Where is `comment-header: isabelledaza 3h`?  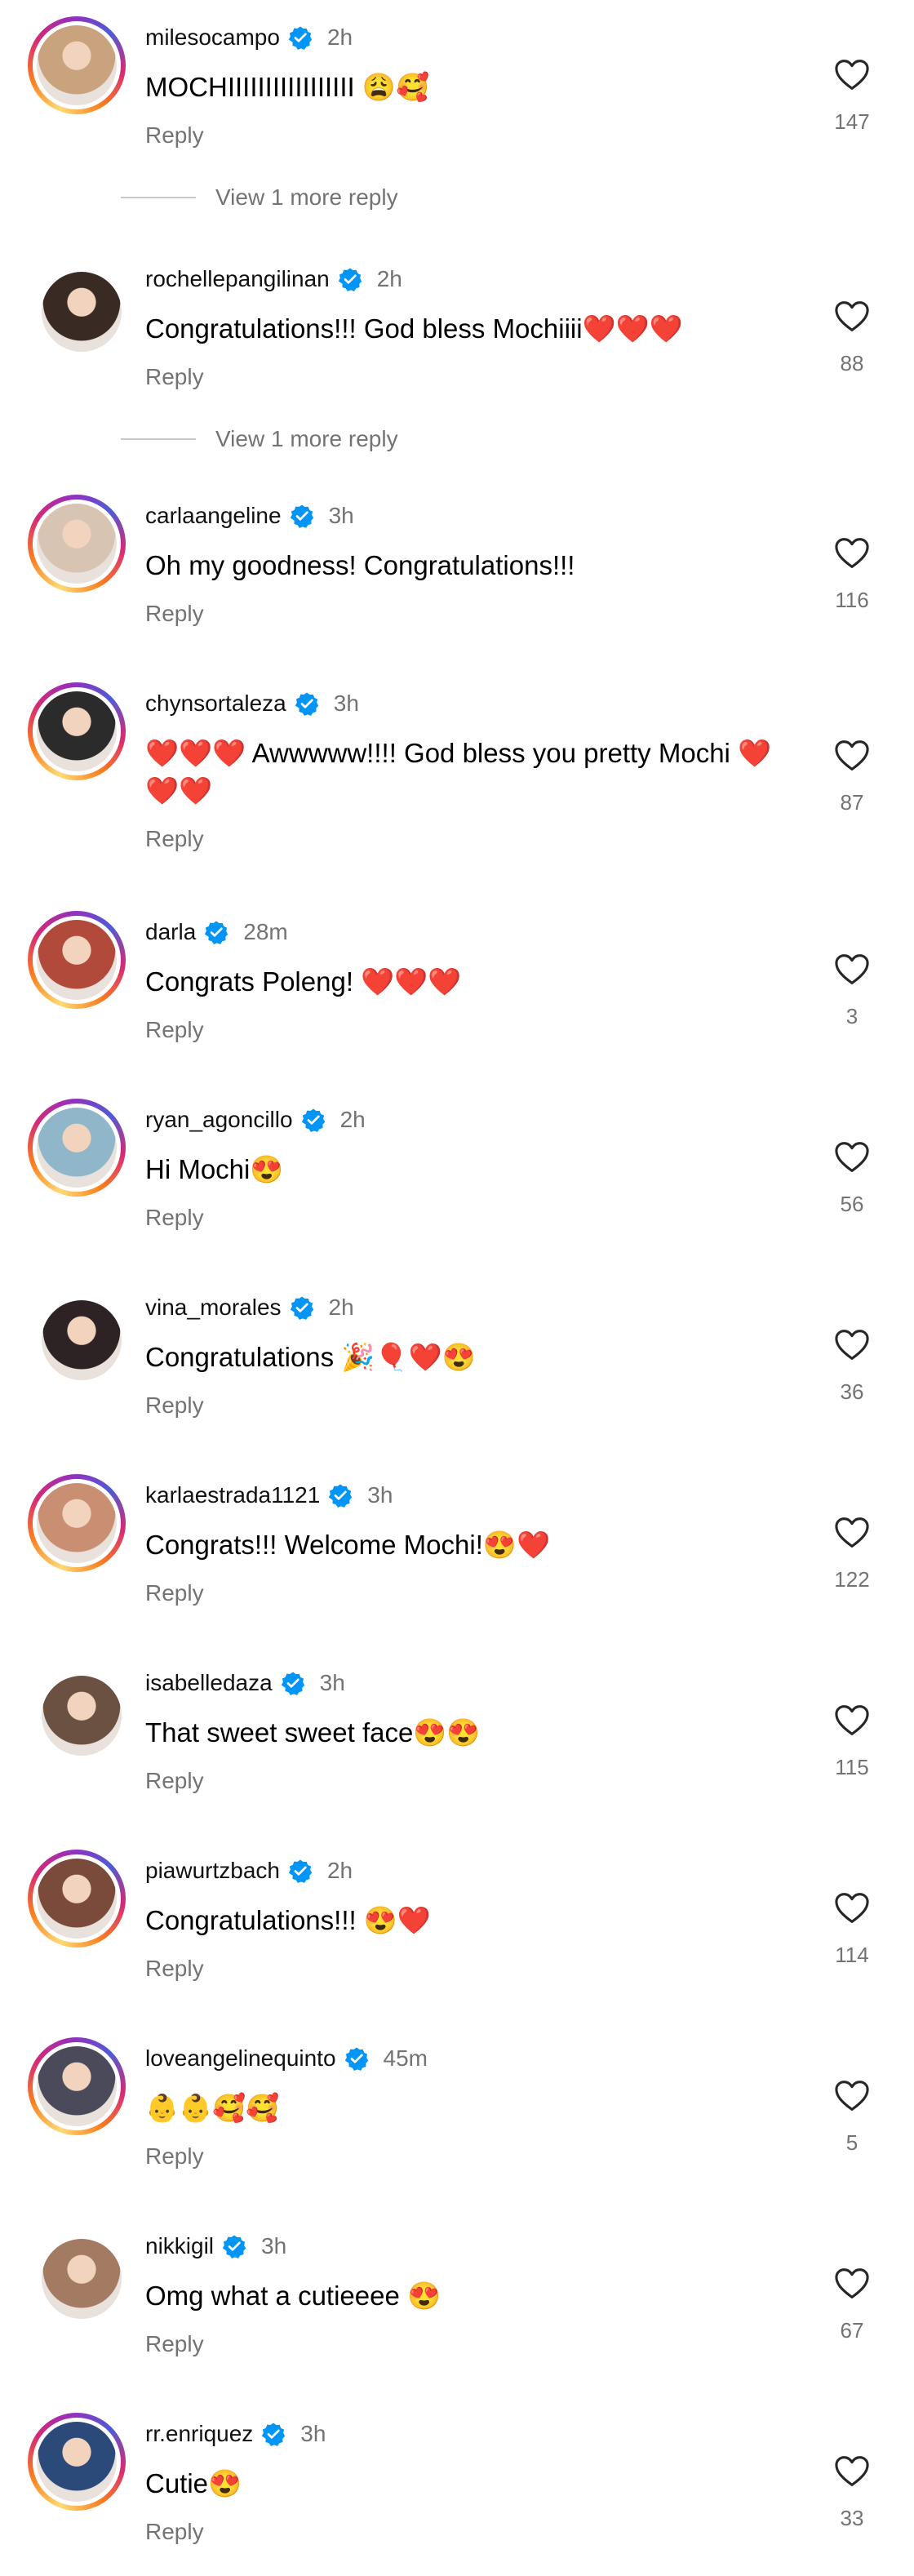 comment-header: isabelledaza 3h is located at coordinates (245, 1683).